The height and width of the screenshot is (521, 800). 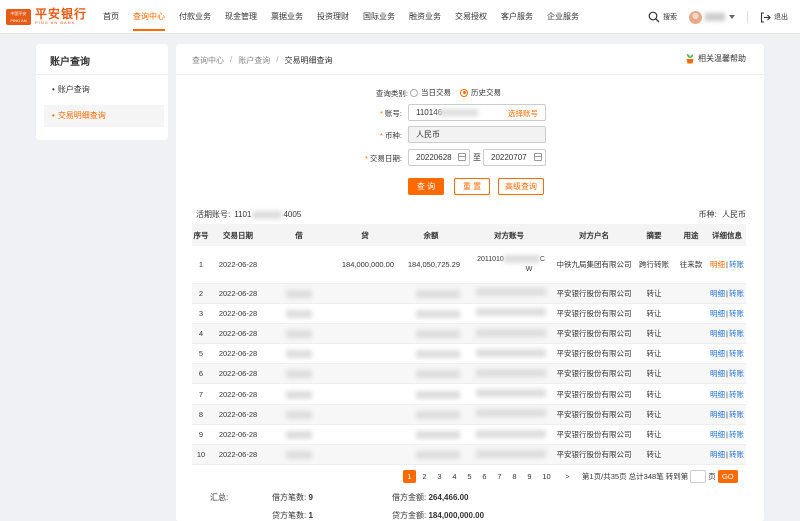 What do you see at coordinates (712, 476) in the screenshot?
I see `page-unit-label: 页` at bounding box center [712, 476].